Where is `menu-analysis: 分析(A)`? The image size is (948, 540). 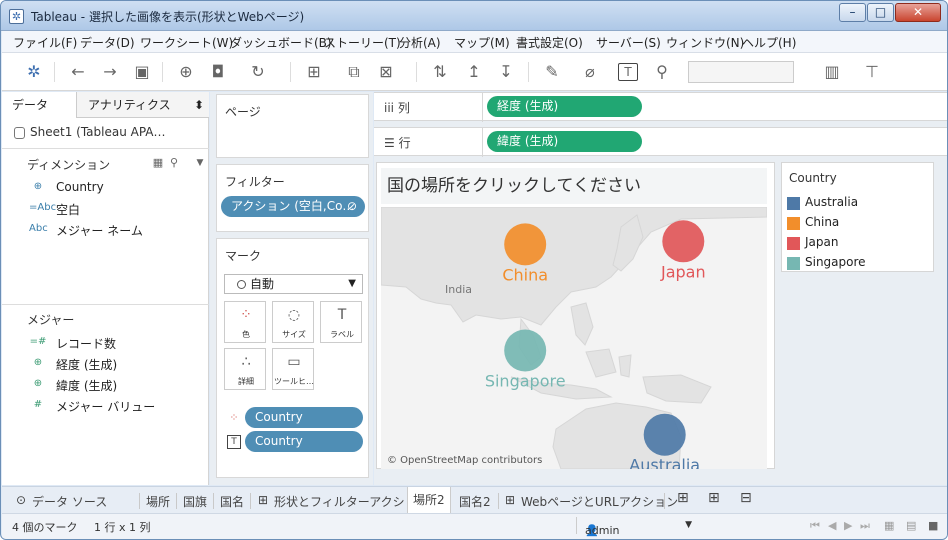 menu-analysis: 分析(A) is located at coordinates (420, 42).